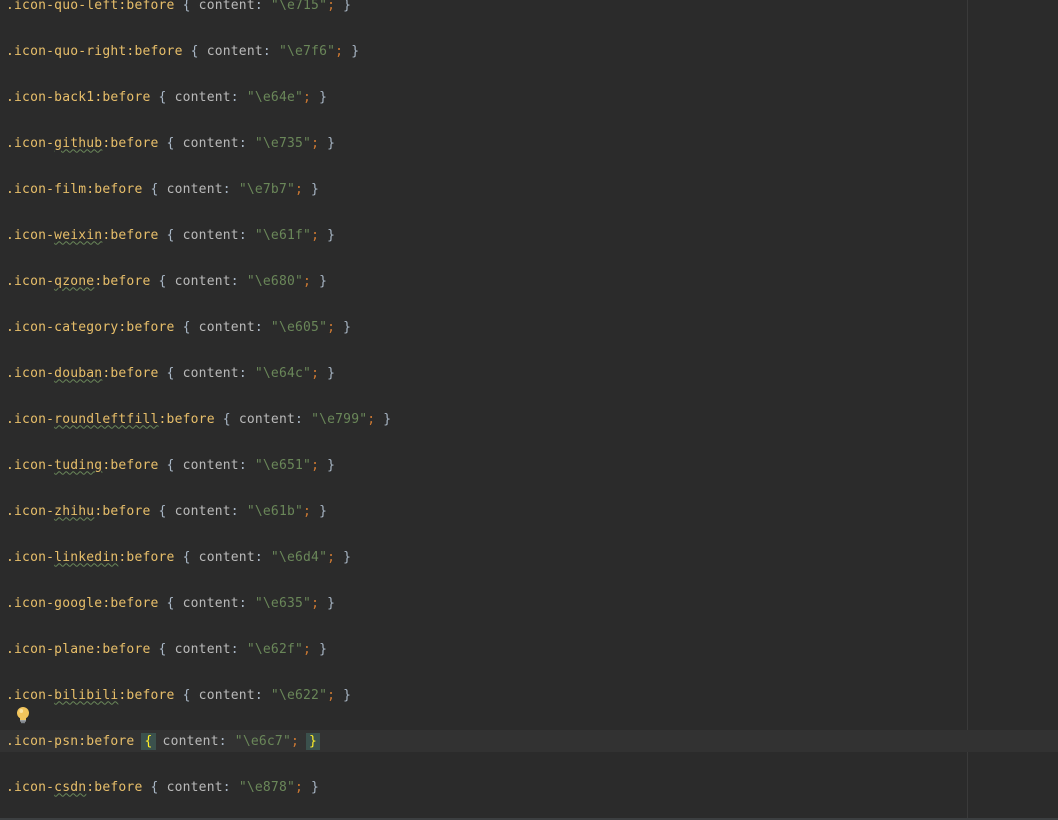 The width and height of the screenshot is (1058, 820). I want to click on selector-name: roundleftfill, so click(106, 419).